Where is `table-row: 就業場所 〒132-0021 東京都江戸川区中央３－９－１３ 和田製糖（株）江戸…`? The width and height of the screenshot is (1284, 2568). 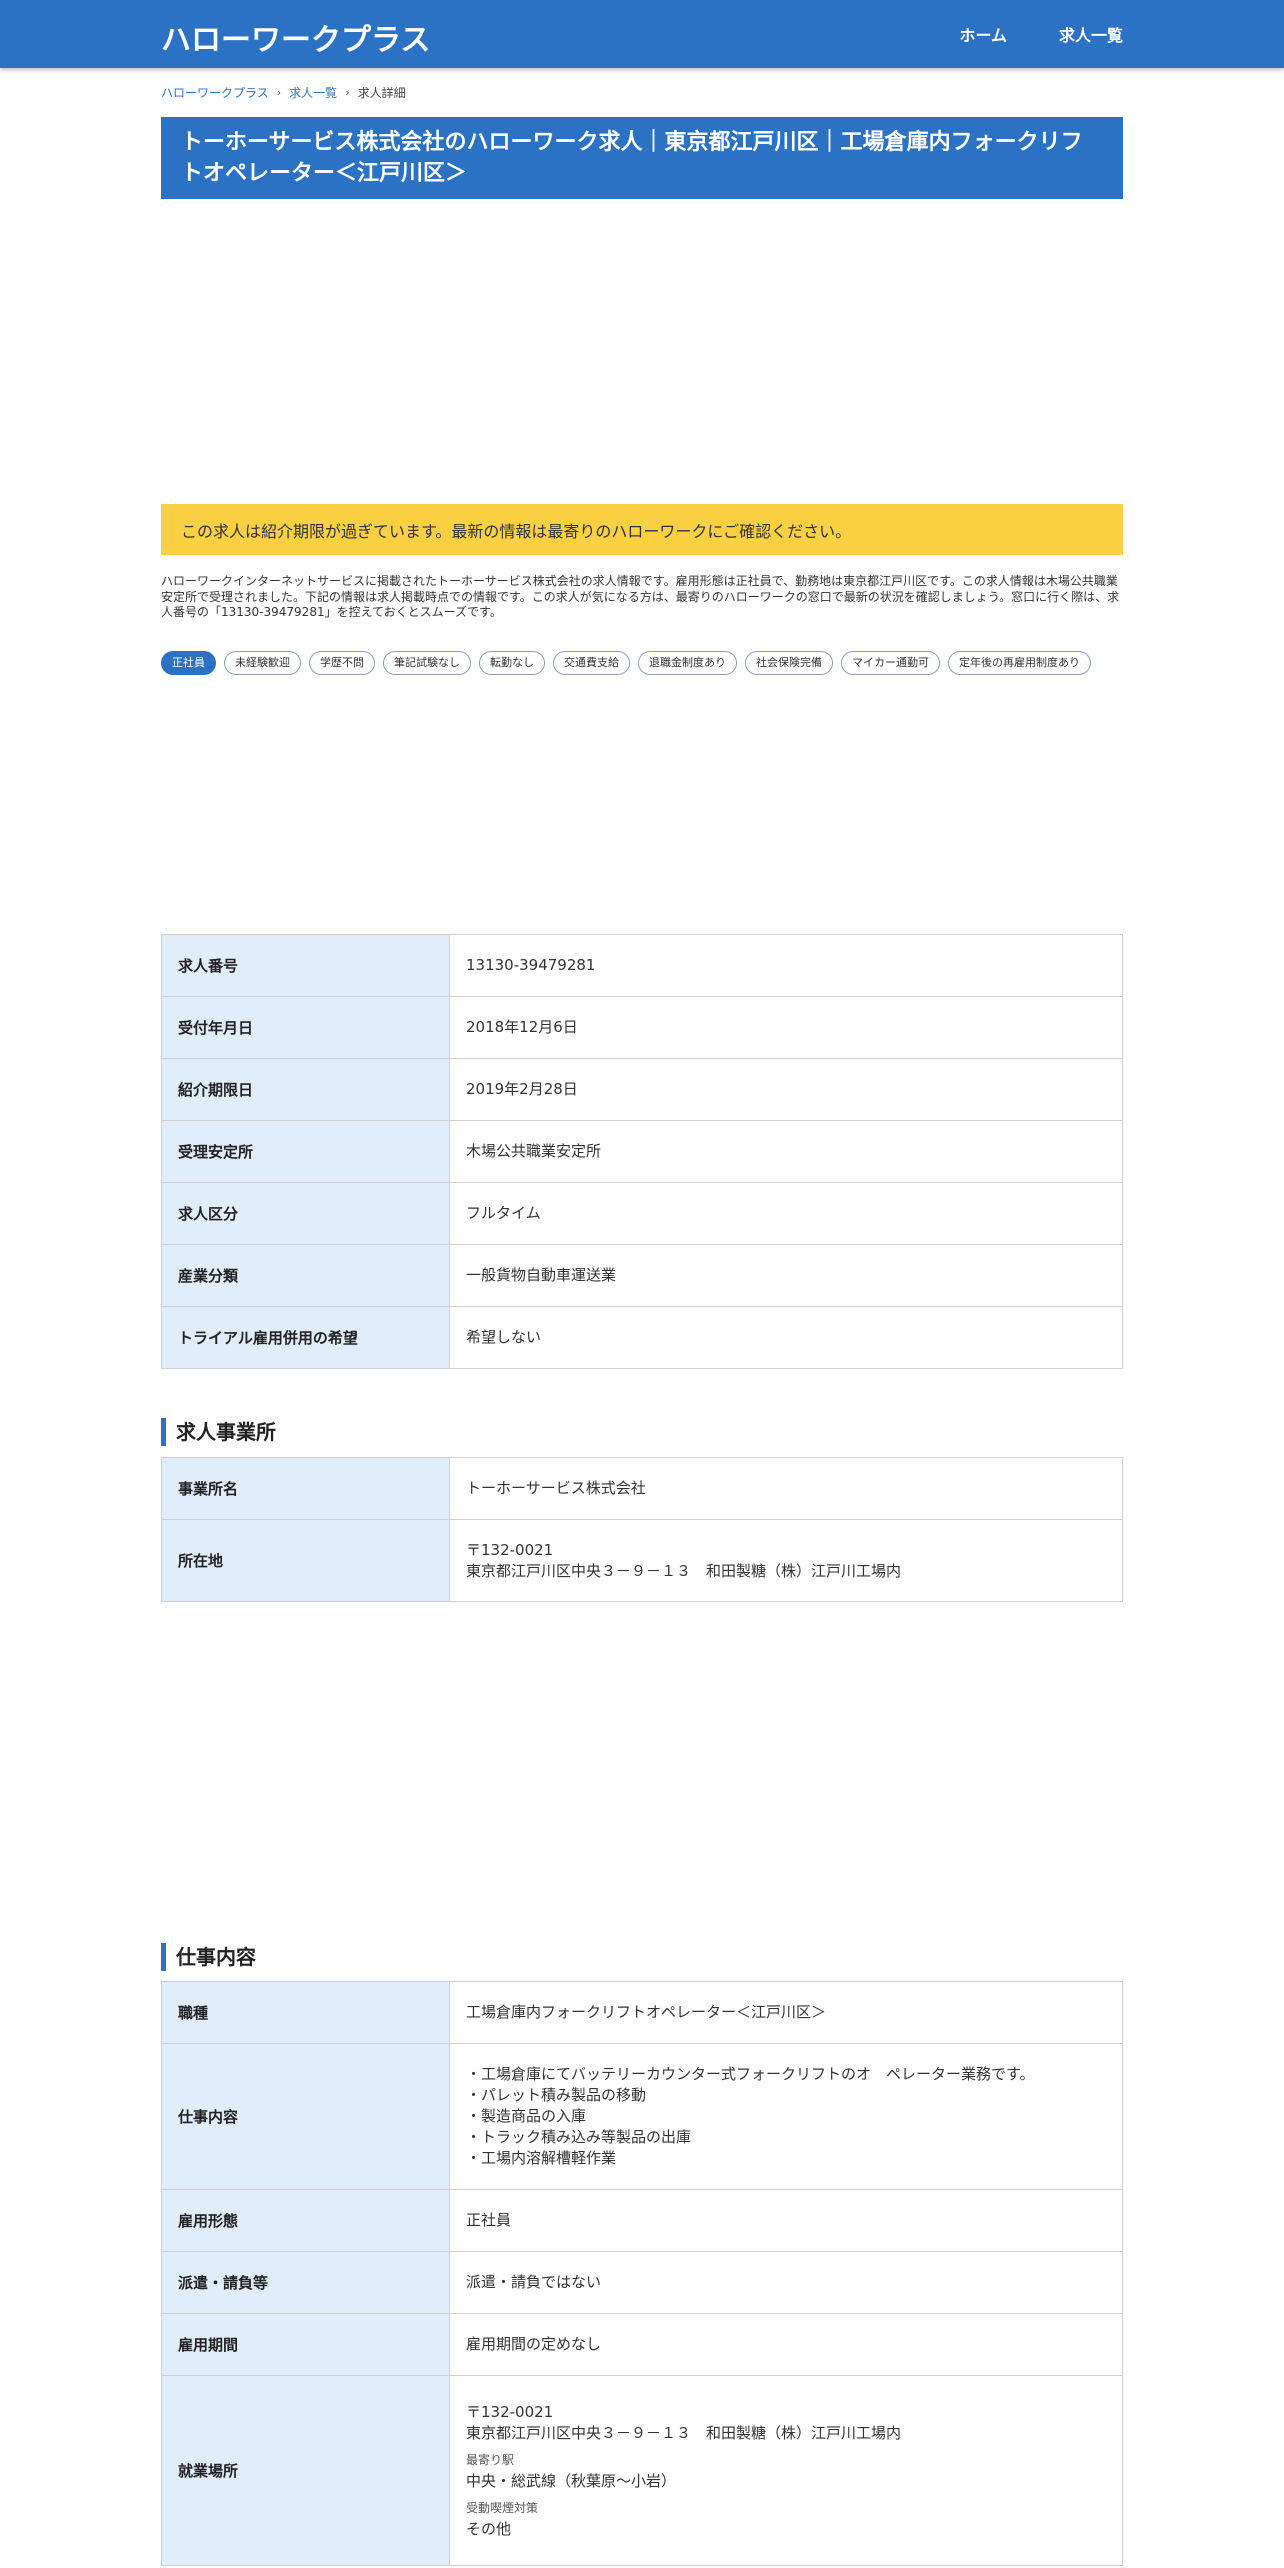
table-row: 就業場所 〒132-0021 東京都江戸川区中央３－９－１３ 和田製糖（株）江戸… is located at coordinates (642, 2470).